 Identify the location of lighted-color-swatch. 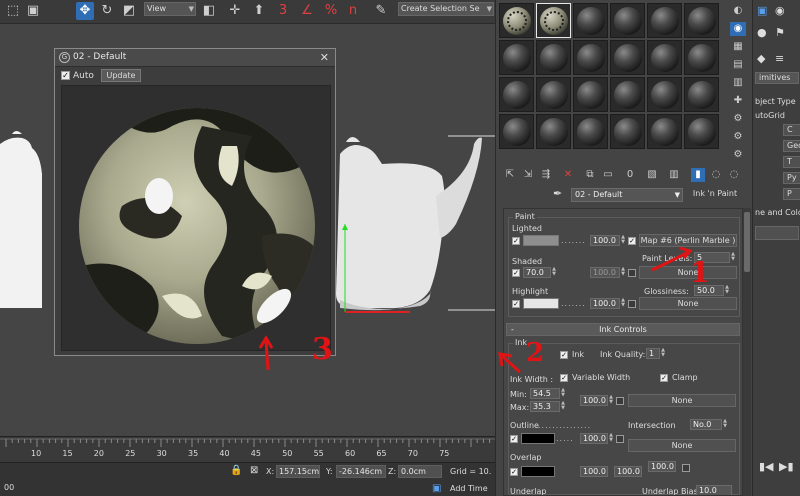
(541, 240).